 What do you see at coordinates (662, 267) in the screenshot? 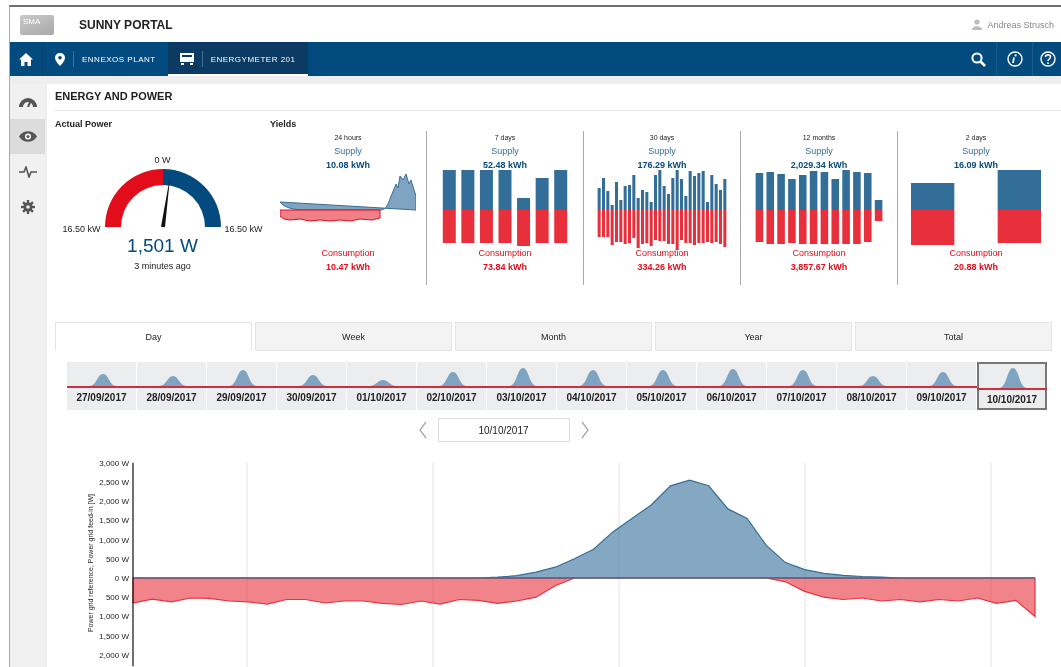
I see `consumption-value: 334.26 kWh` at bounding box center [662, 267].